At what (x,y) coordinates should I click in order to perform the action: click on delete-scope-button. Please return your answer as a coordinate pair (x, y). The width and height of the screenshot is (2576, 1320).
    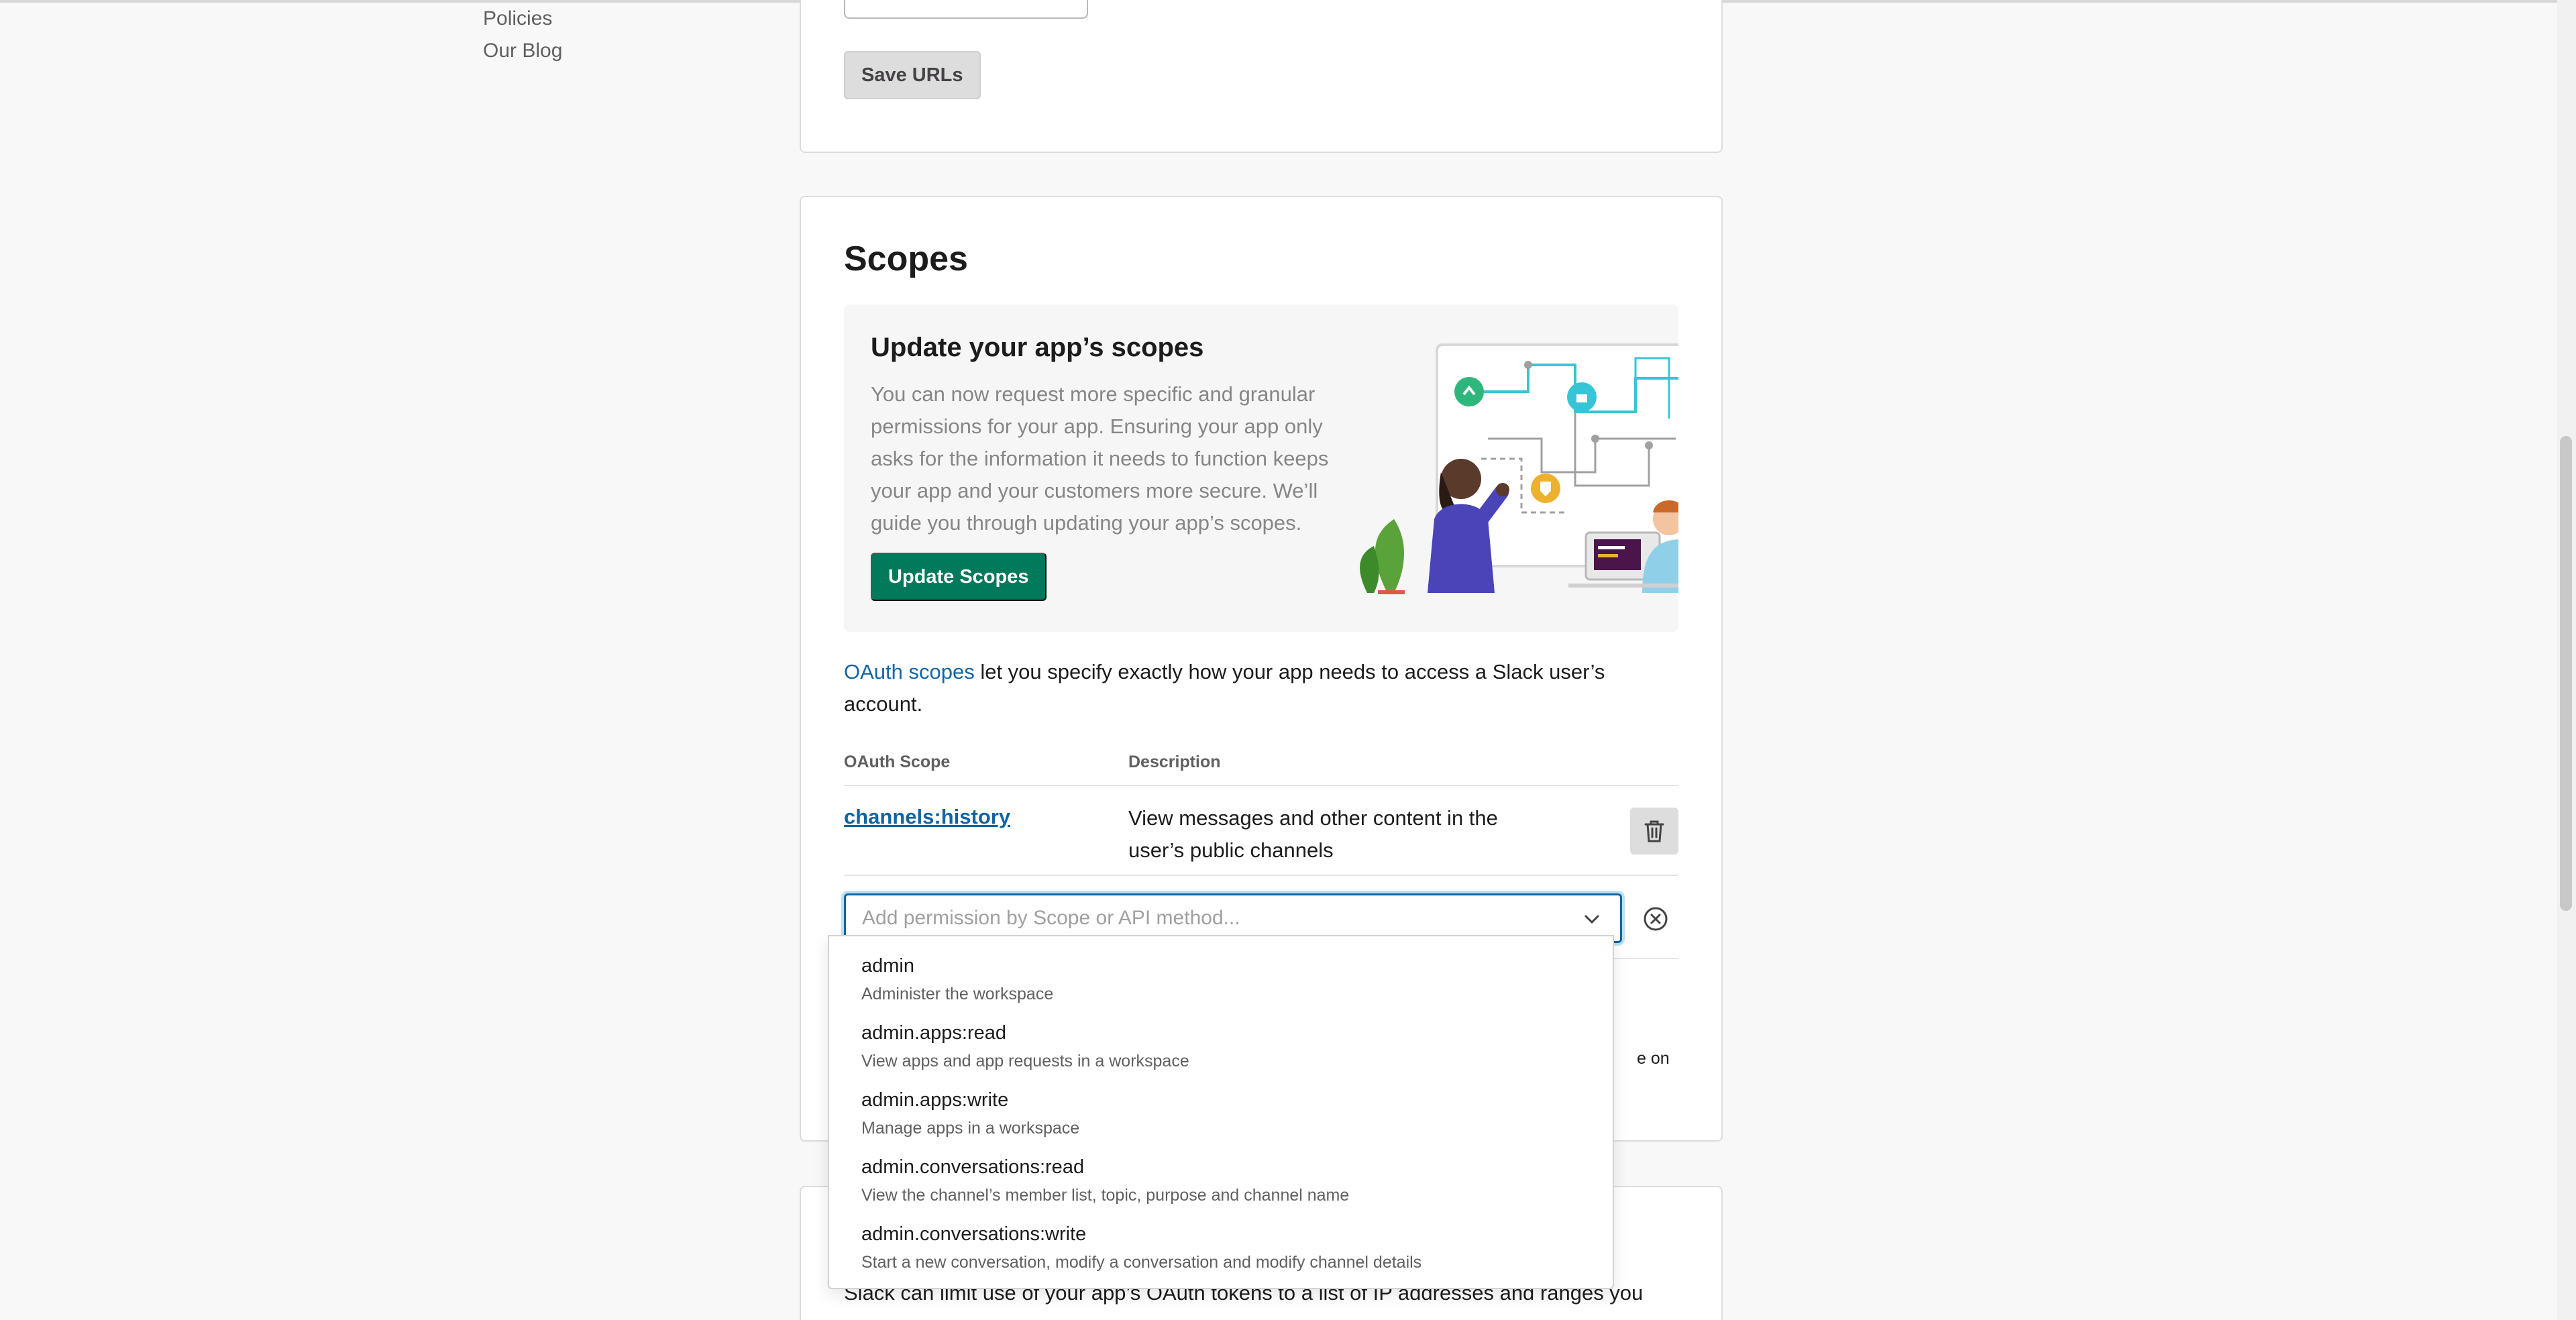
    Looking at the image, I should click on (1654, 832).